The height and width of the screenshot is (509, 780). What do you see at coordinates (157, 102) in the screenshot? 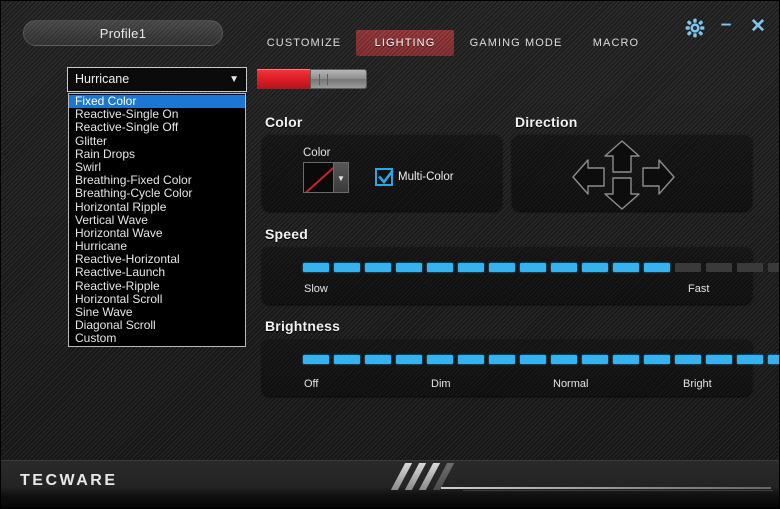
I see `effect-option: Fixed Color` at bounding box center [157, 102].